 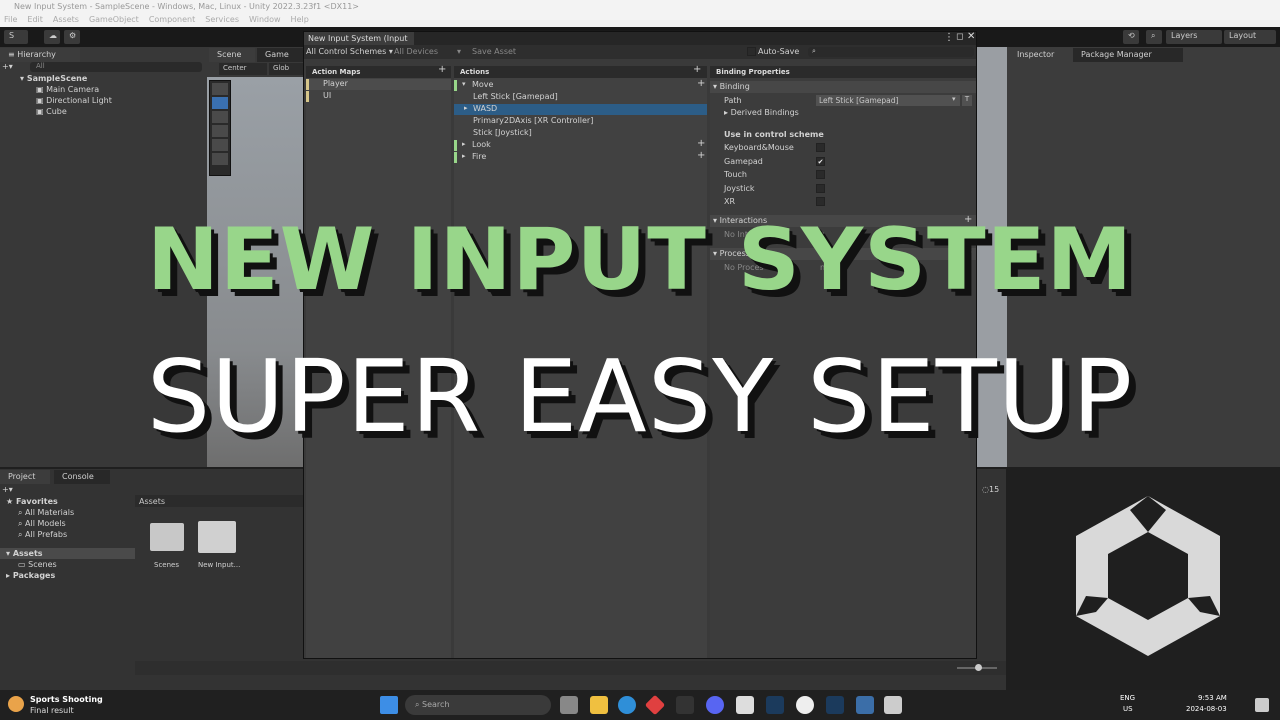 What do you see at coordinates (1250, 37) in the screenshot?
I see `layout-dropdown: Layout` at bounding box center [1250, 37].